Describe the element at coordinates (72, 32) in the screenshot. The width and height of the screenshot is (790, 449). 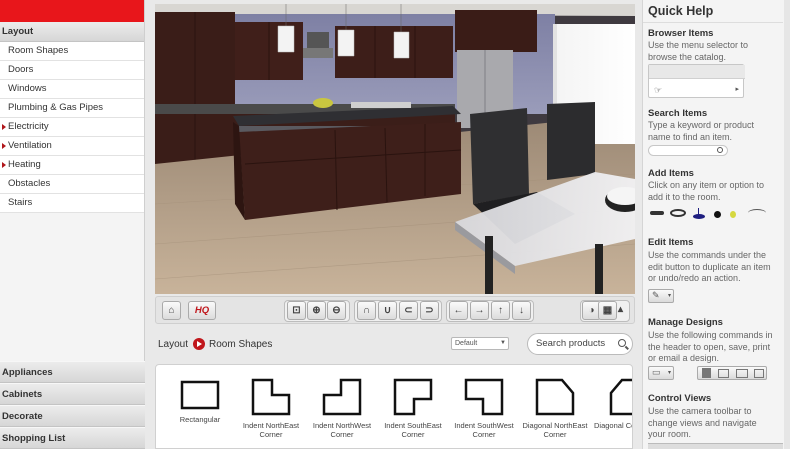
I see `sidebar-section-layout: Layout` at that location.